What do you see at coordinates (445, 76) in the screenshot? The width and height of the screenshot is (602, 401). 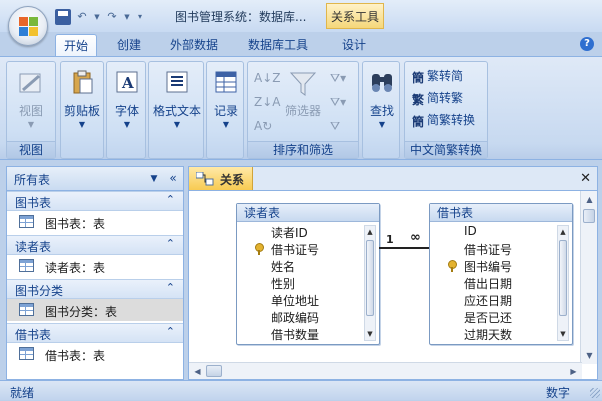 I see `traditional-to-simplified-label: 繁转简` at bounding box center [445, 76].